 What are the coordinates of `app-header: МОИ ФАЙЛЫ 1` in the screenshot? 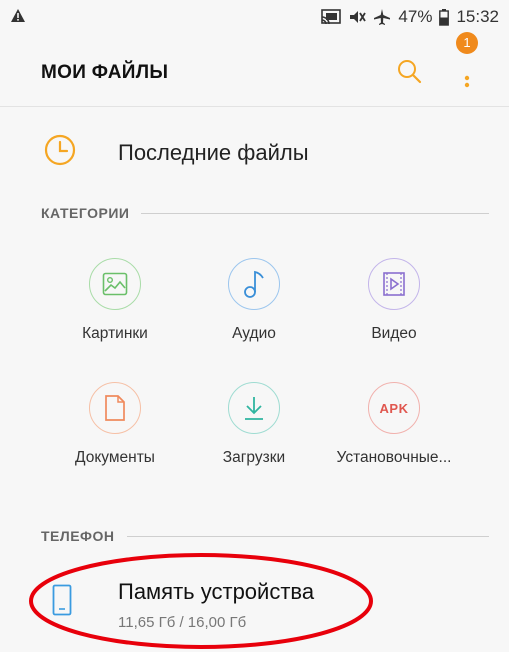 It's located at (254, 69).